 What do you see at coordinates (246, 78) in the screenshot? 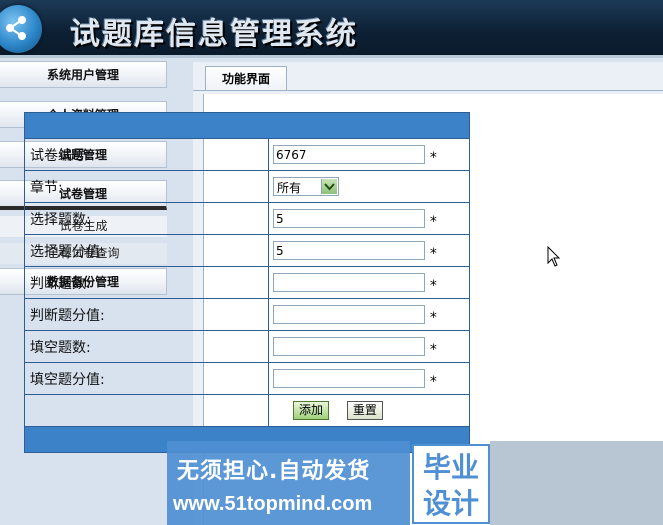
I see `tab-function: 功能界面` at bounding box center [246, 78].